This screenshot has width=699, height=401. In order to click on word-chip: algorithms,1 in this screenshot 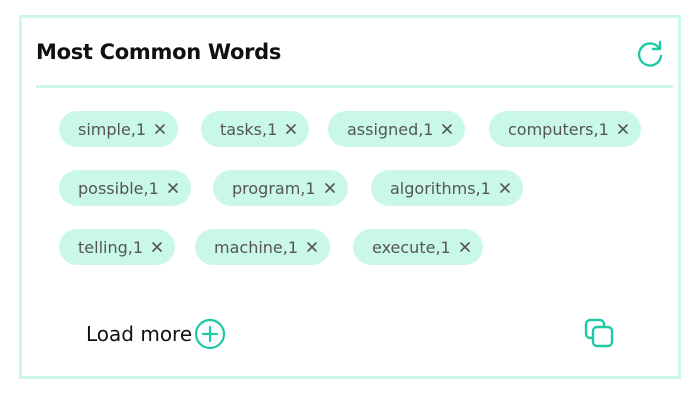, I will do `click(447, 188)`.